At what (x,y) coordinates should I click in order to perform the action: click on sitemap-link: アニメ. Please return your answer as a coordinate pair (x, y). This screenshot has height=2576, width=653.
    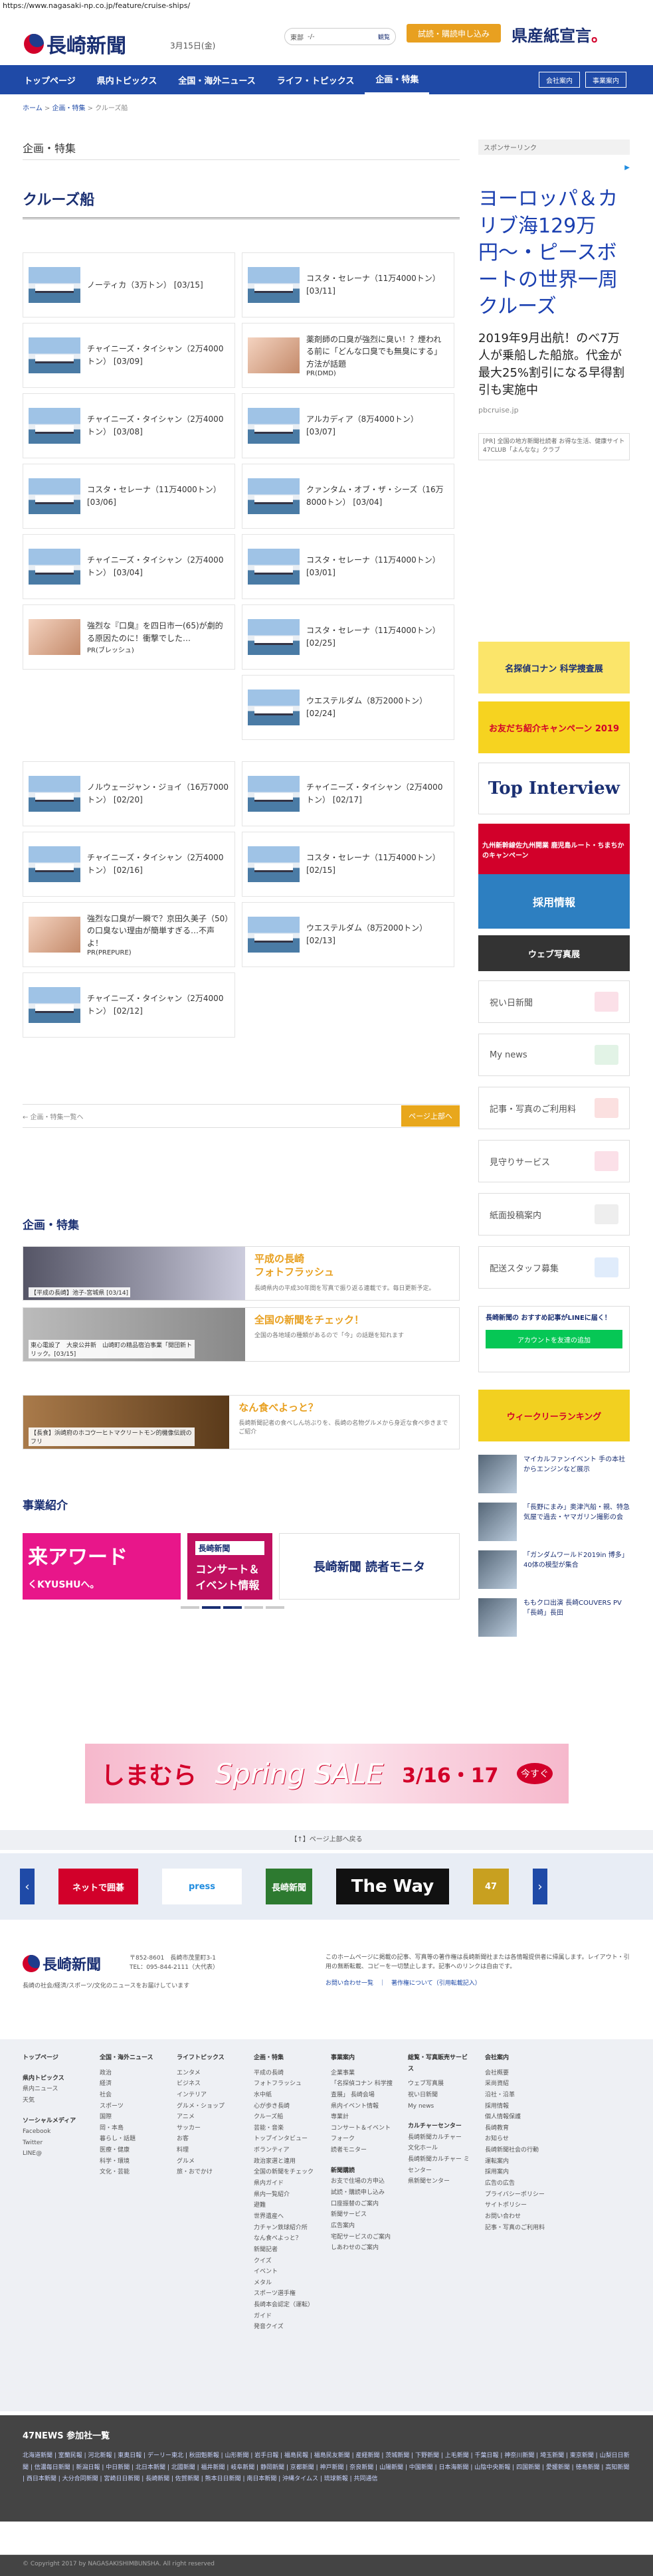
    Looking at the image, I should click on (209, 2117).